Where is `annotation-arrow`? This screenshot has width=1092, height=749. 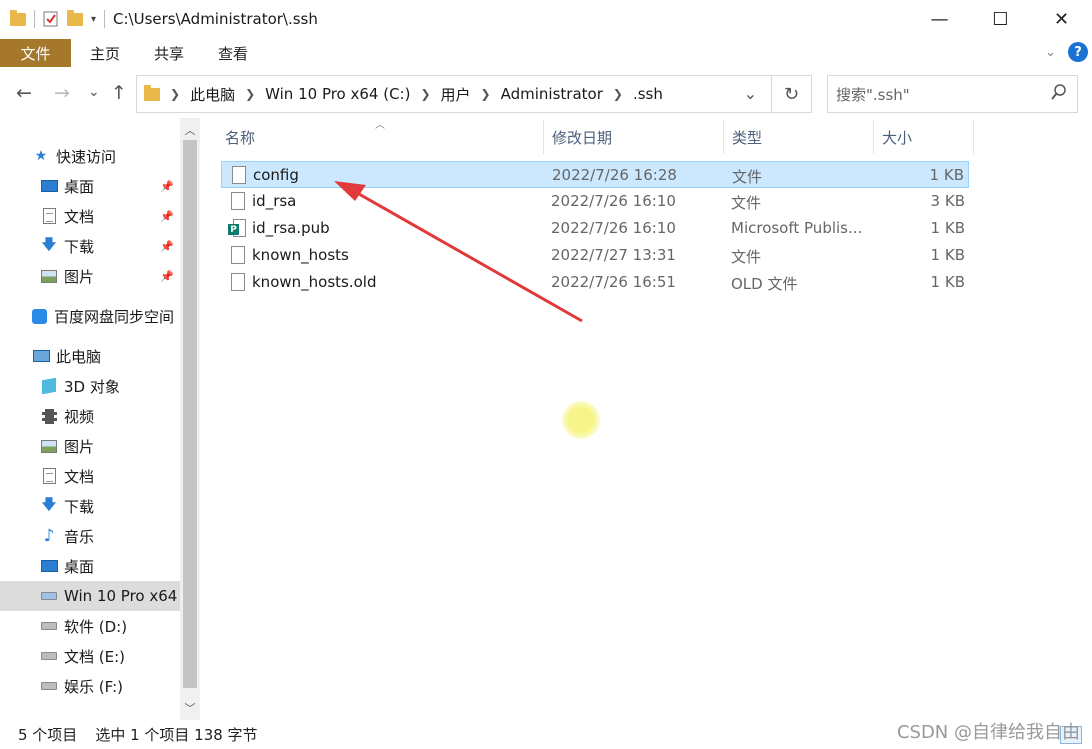
annotation-arrow is located at coordinates (458, 252).